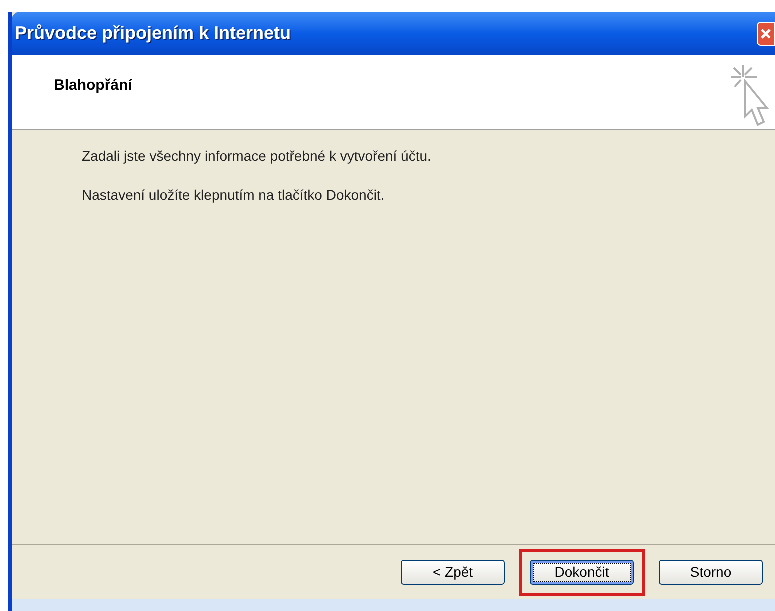 This screenshot has height=611, width=775. What do you see at coordinates (153, 33) in the screenshot?
I see `window-title: Průvodce připojením k Internetu` at bounding box center [153, 33].